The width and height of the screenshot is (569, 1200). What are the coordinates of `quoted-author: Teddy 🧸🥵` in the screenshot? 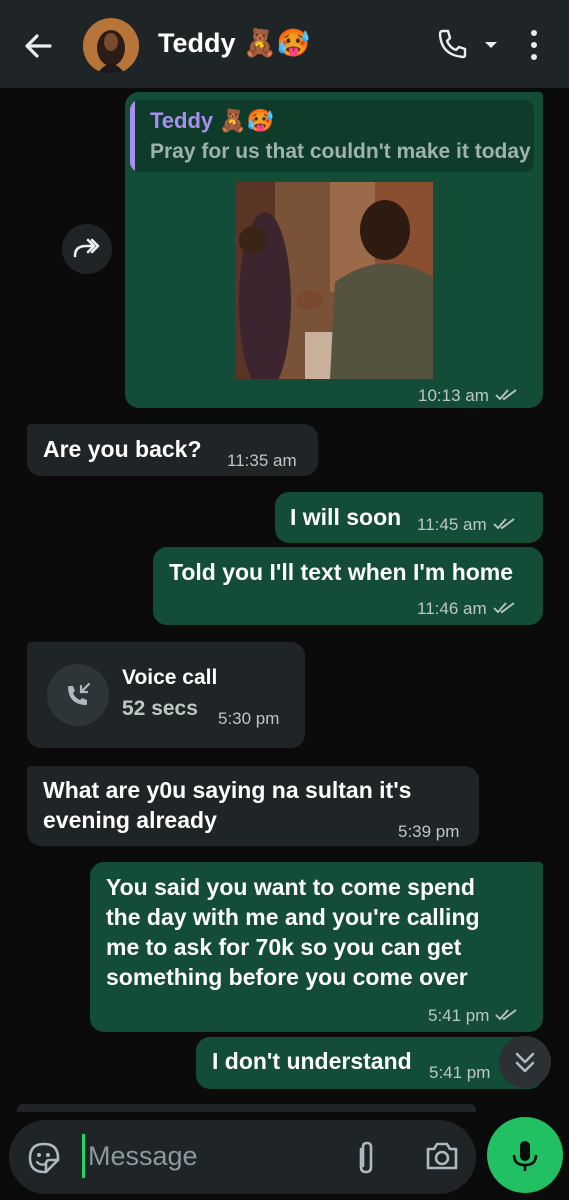 It's located at (212, 120).